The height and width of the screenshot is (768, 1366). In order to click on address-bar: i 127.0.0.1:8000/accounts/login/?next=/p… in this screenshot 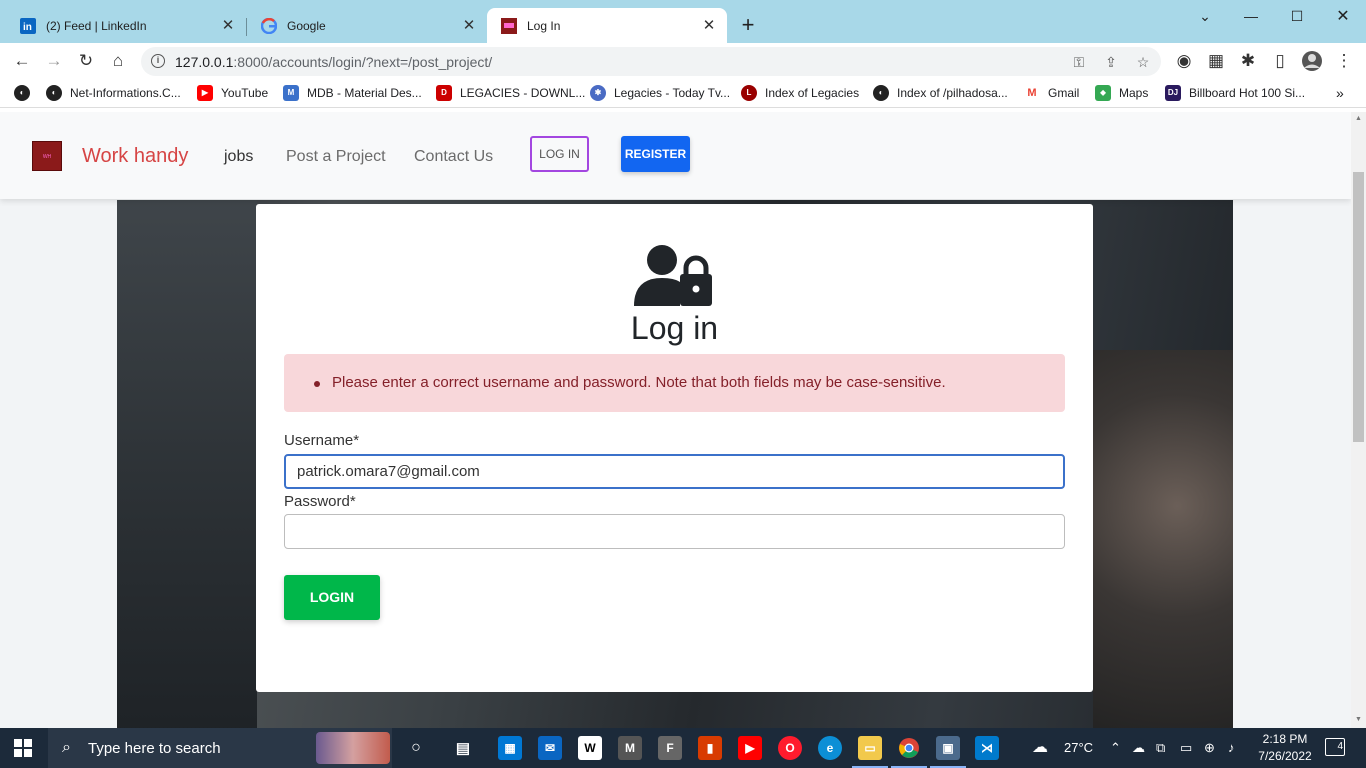, I will do `click(651, 61)`.